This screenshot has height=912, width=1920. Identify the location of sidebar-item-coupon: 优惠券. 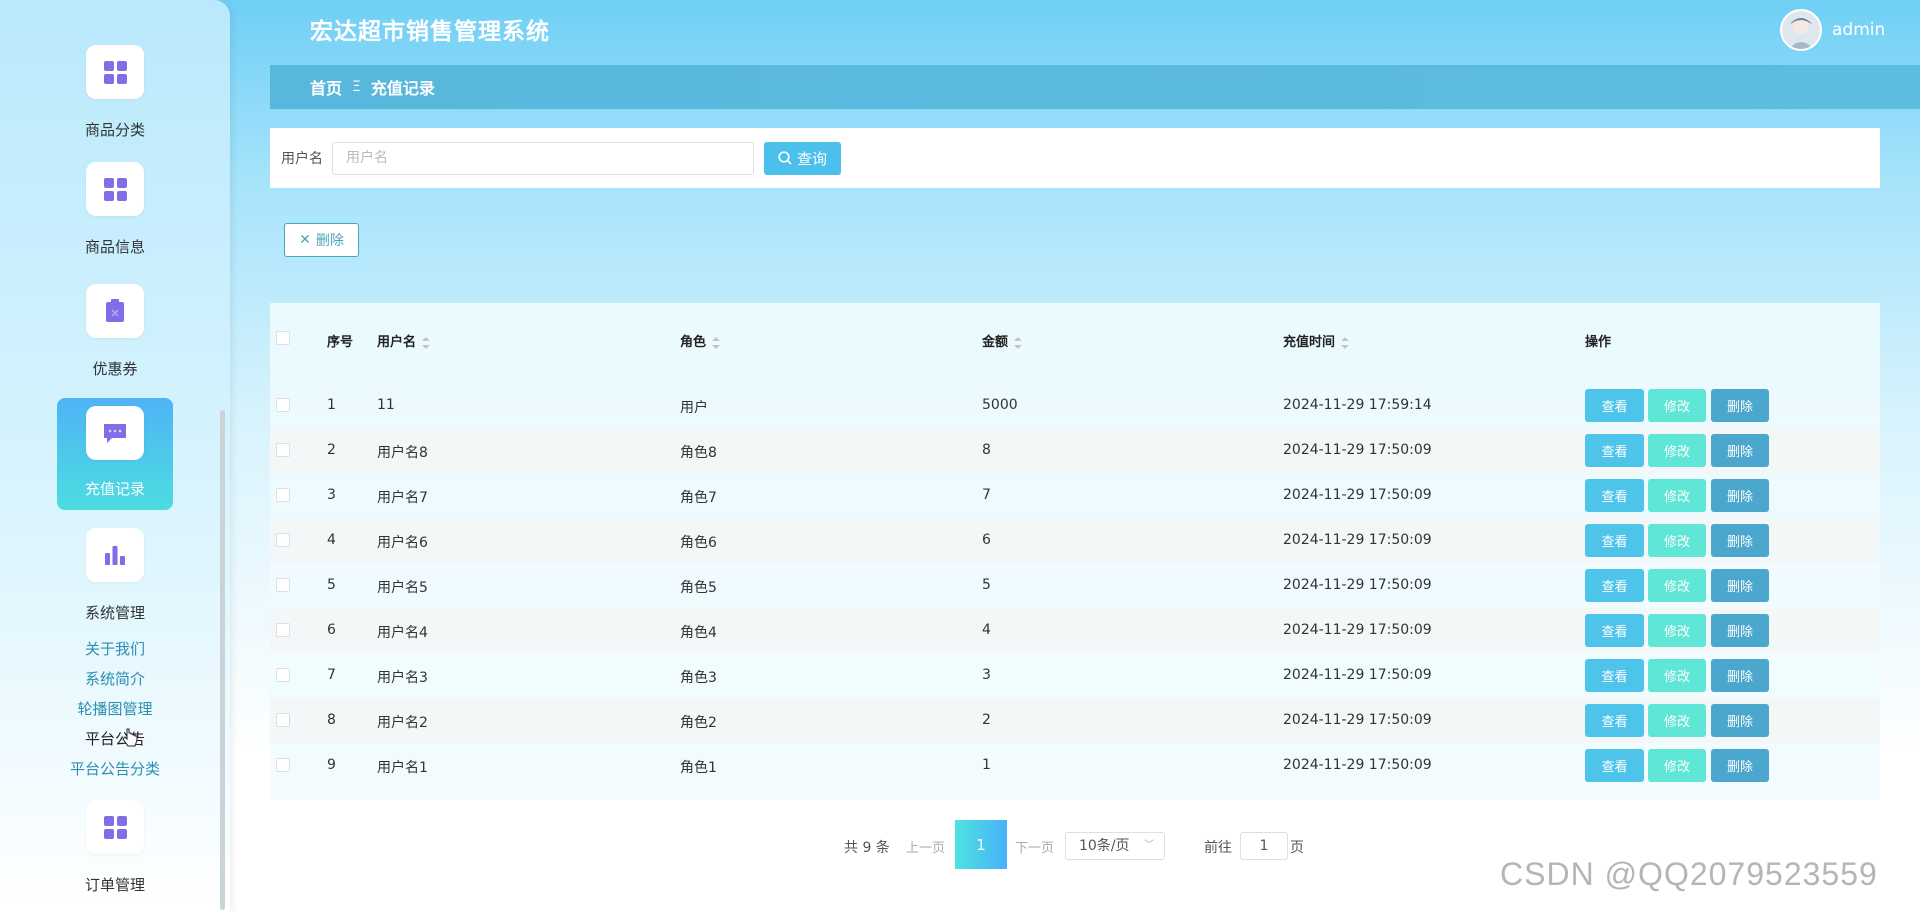
(115, 331).